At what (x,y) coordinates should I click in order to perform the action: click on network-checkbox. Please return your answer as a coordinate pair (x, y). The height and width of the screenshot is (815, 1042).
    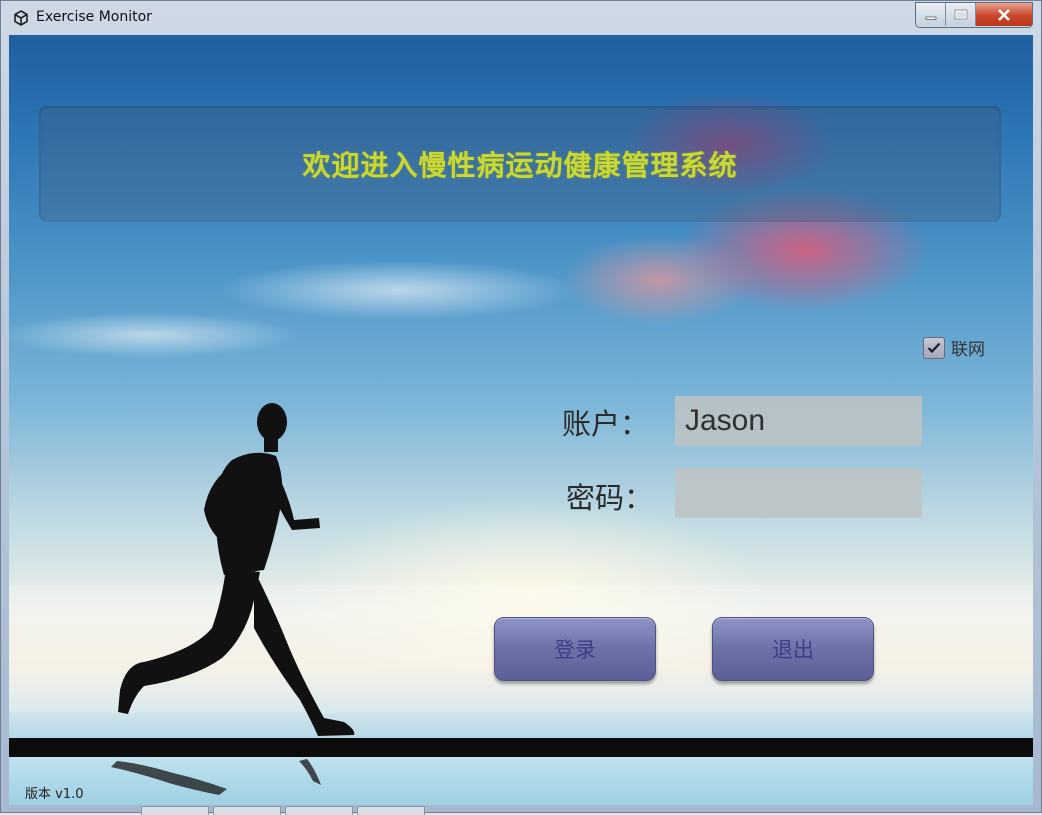
    Looking at the image, I should click on (934, 347).